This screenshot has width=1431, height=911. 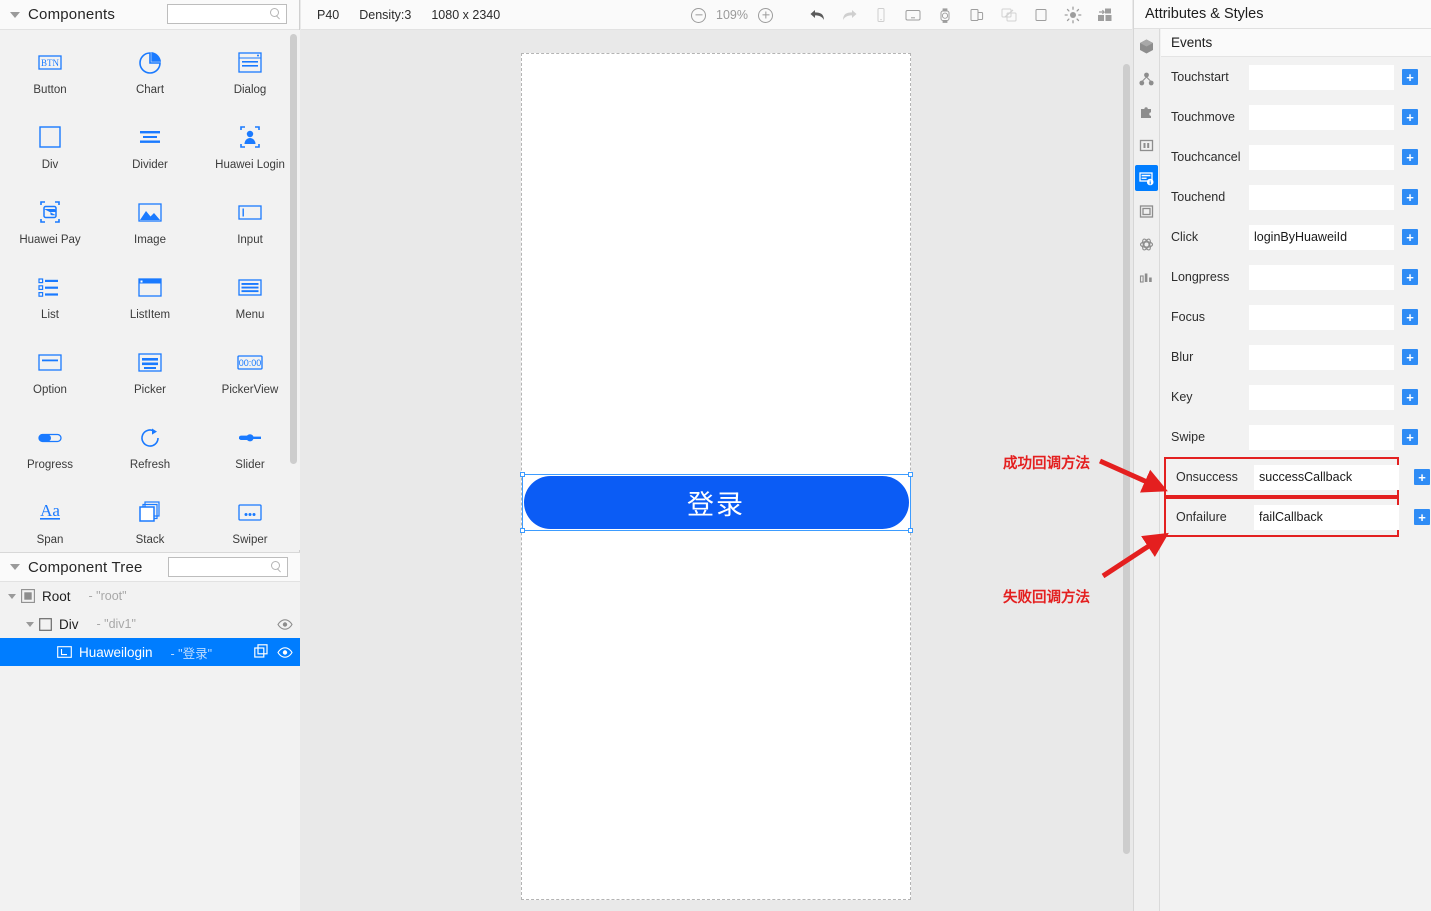 I want to click on component-item-huawei-pay: Huawei Pay, so click(x=50, y=231).